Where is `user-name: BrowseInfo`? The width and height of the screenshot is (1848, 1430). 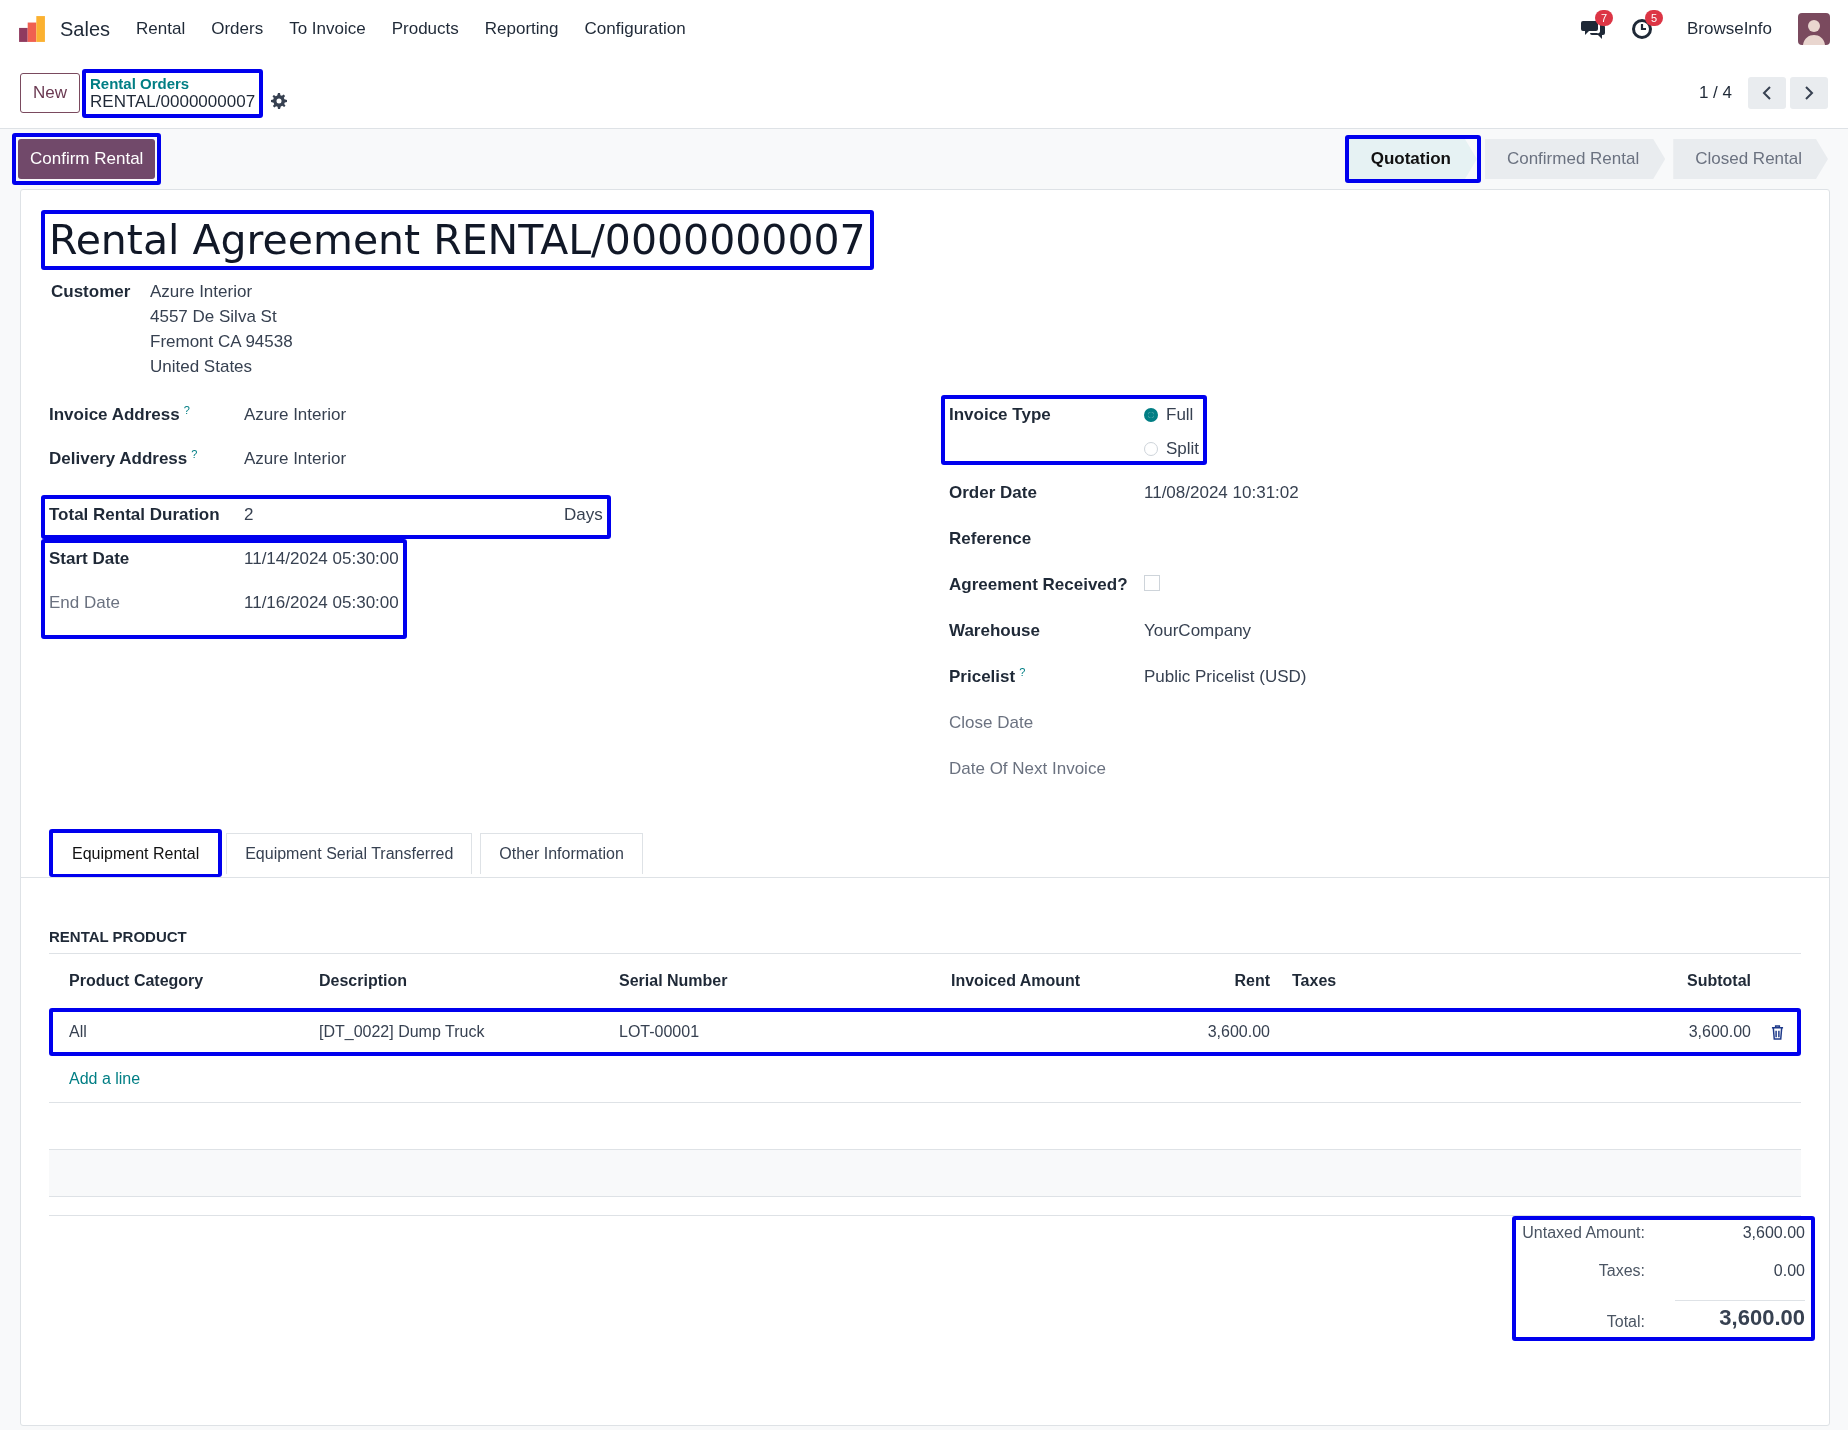
user-name: BrowseInfo is located at coordinates (1729, 29).